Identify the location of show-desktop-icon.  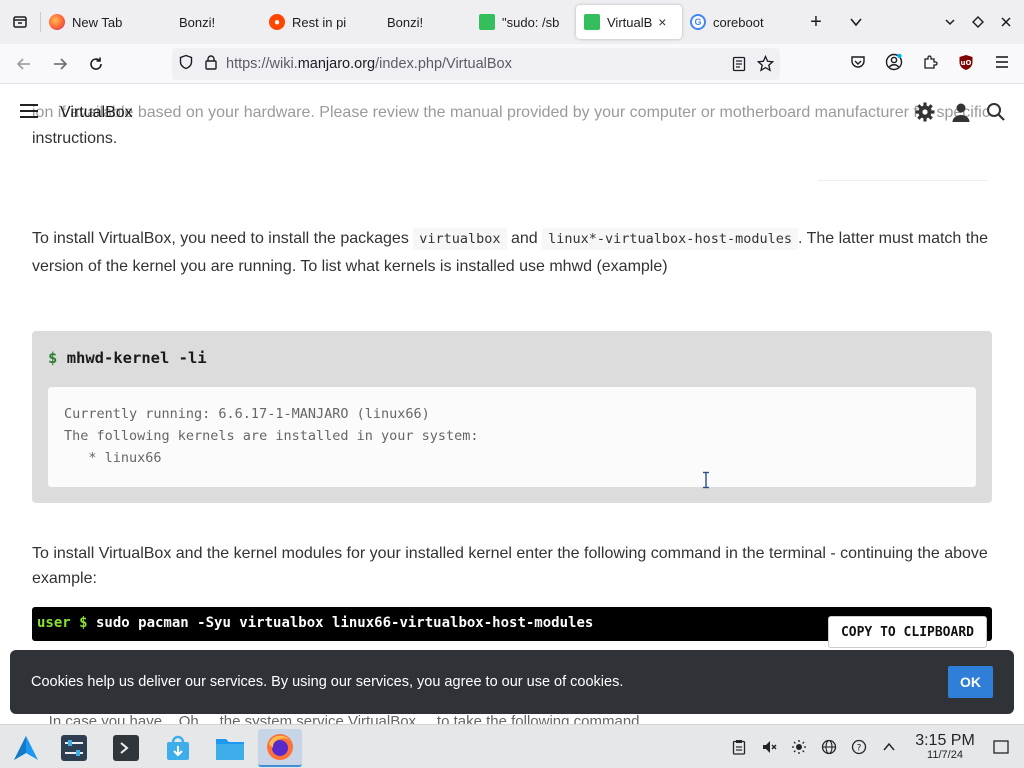
(1001, 747).